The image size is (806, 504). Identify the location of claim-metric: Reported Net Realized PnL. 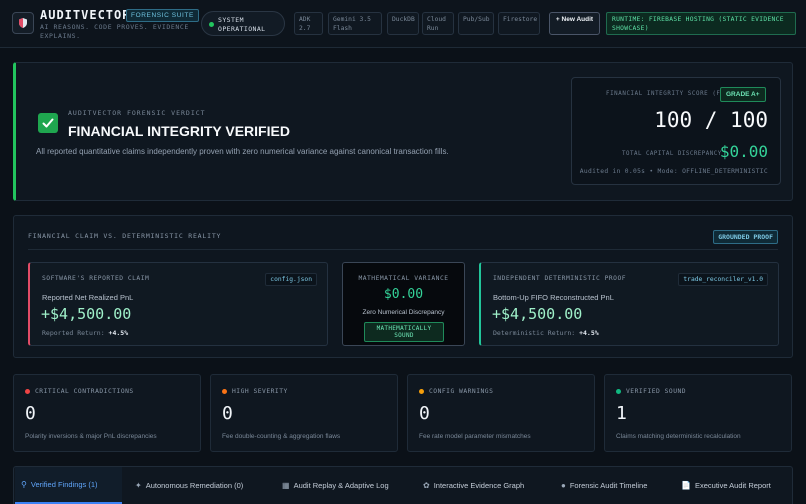
(88, 297).